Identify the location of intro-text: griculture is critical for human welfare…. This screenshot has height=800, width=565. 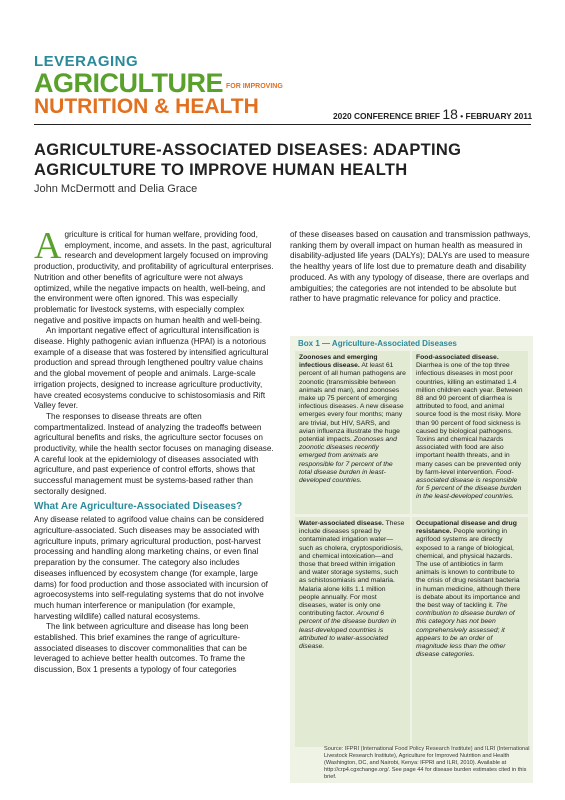
(154, 277).